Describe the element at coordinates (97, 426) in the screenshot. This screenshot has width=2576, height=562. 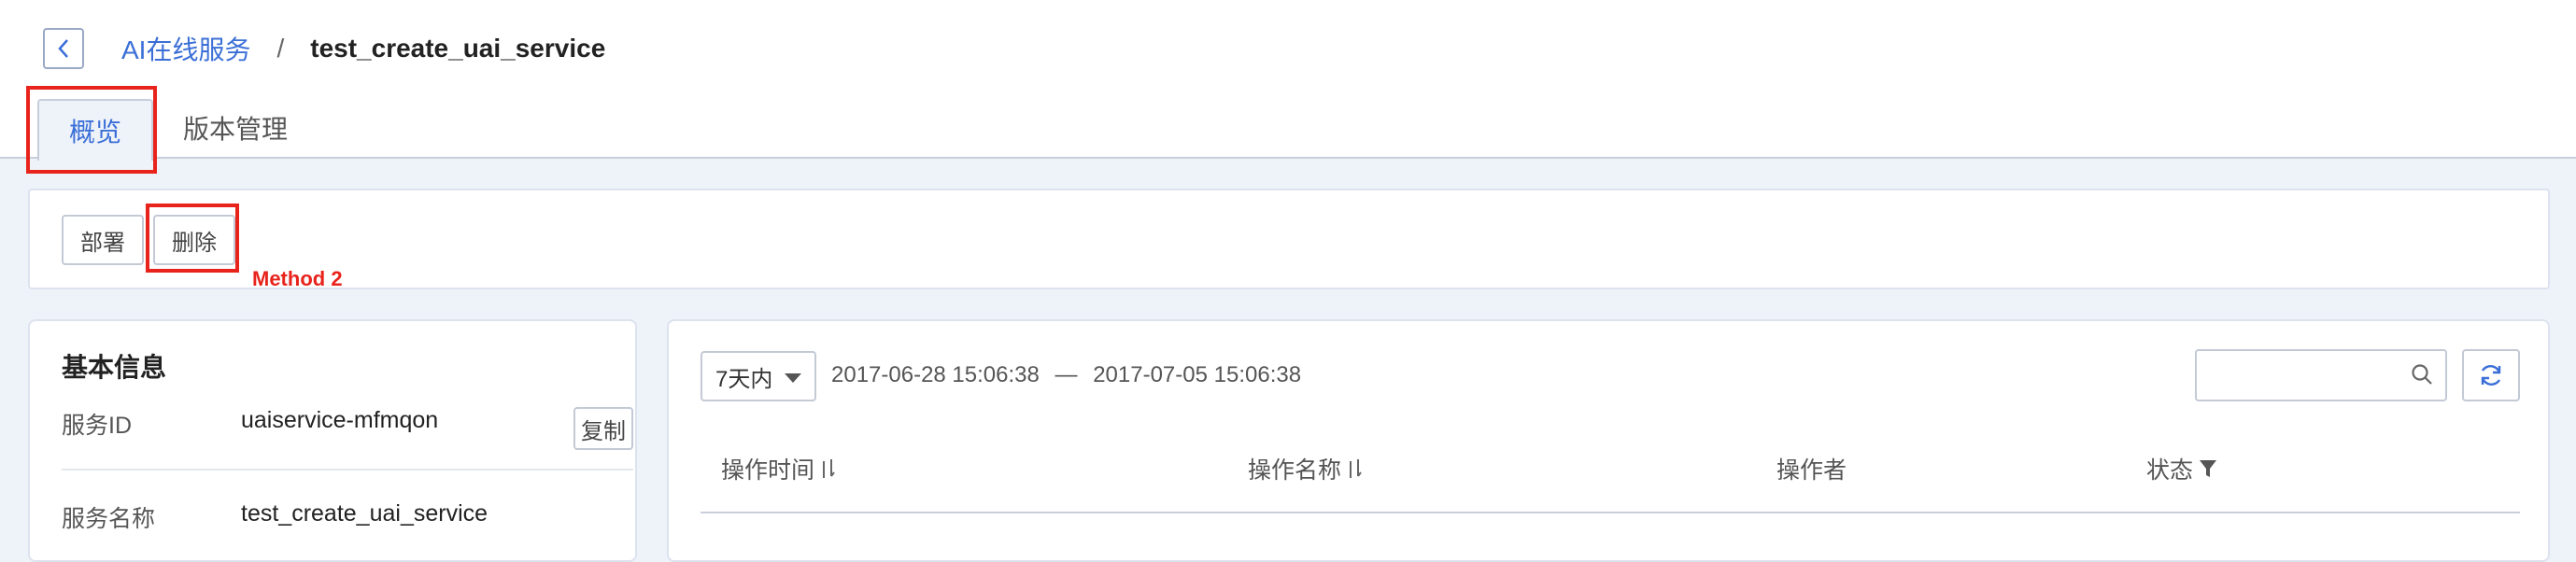
I see `service-id-label: 服务ID` at that location.